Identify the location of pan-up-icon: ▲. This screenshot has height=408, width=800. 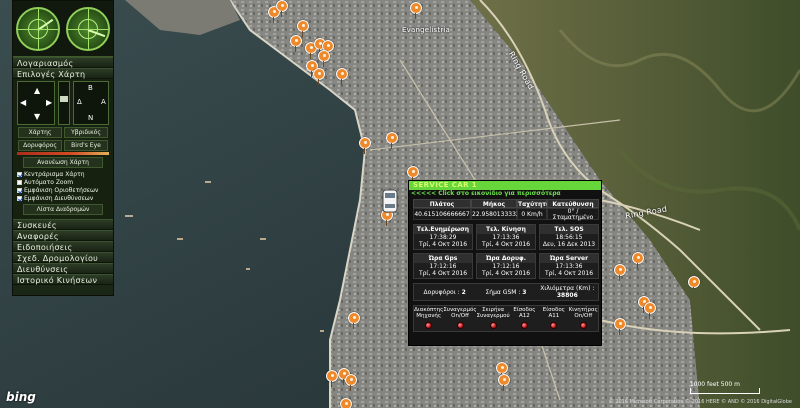
(37, 90).